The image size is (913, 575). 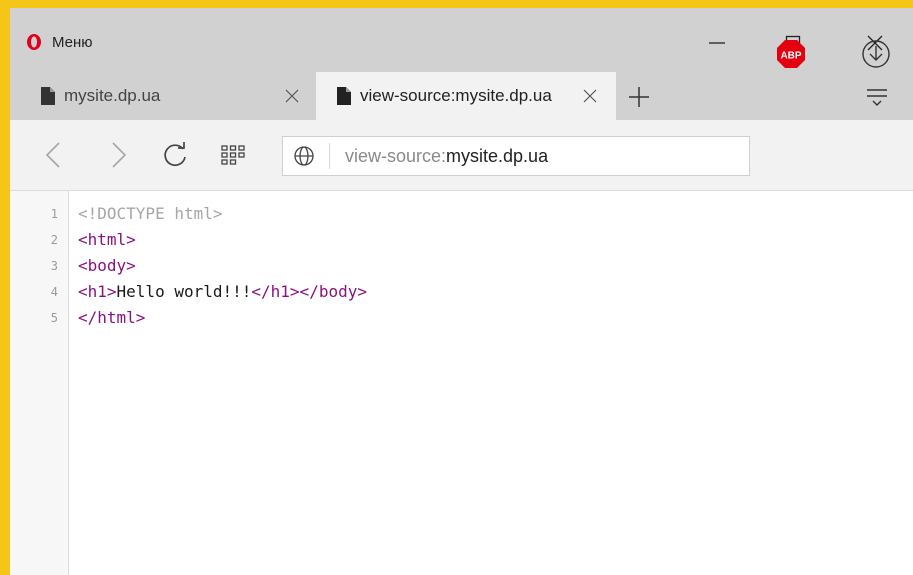 I want to click on close-tags: </h1></body>, so click(x=309, y=291).